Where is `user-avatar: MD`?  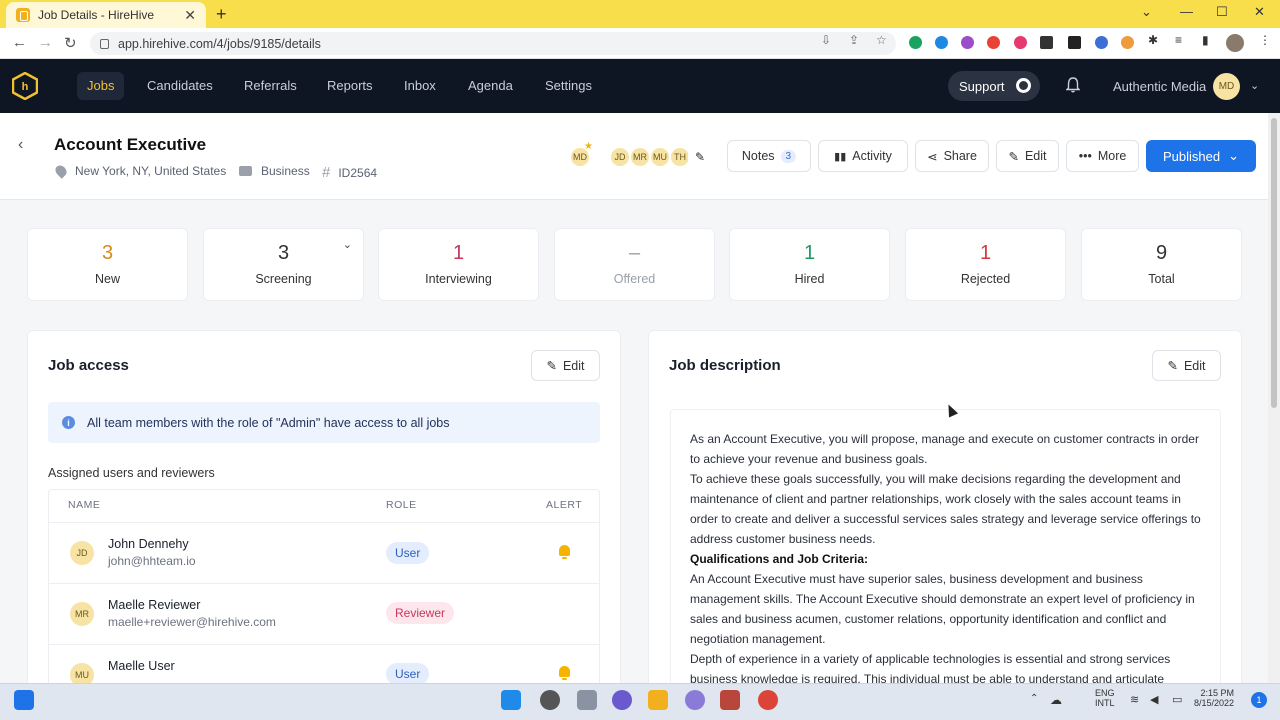 user-avatar: MD is located at coordinates (1226, 86).